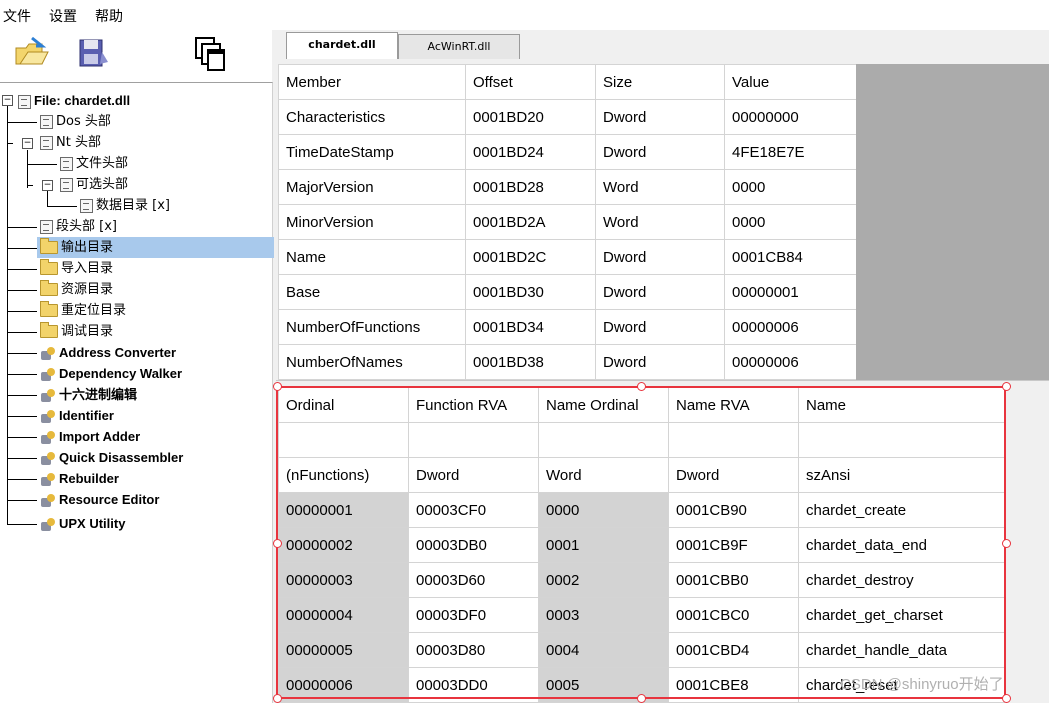 The height and width of the screenshot is (703, 1049). What do you see at coordinates (524, 15) in the screenshot?
I see `menu-bar: 文件 设置 帮助` at bounding box center [524, 15].